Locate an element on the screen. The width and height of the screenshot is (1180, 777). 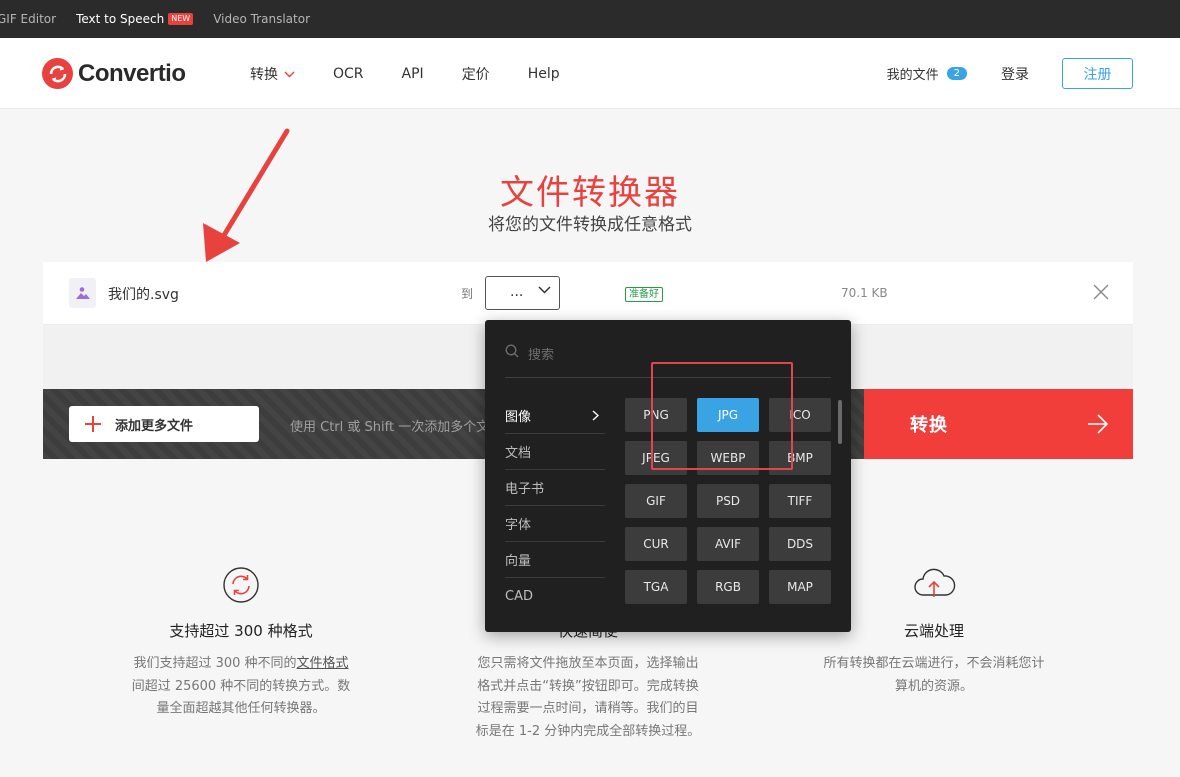
dropdown-scrollbar is located at coordinates (840, 422).